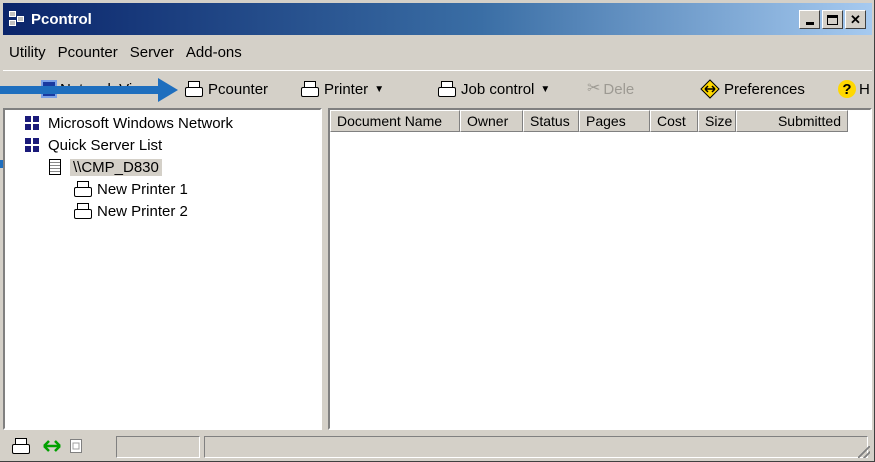 The width and height of the screenshot is (875, 462). I want to click on printer-label: Printer, so click(346, 89).